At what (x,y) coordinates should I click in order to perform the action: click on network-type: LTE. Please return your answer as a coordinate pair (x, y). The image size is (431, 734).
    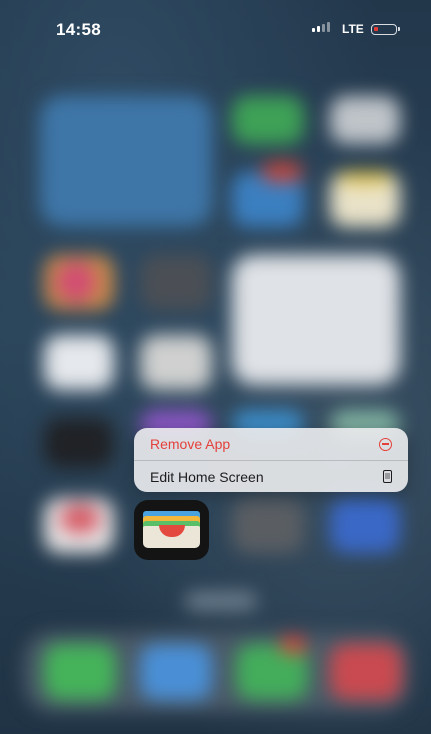
    Looking at the image, I should click on (353, 29).